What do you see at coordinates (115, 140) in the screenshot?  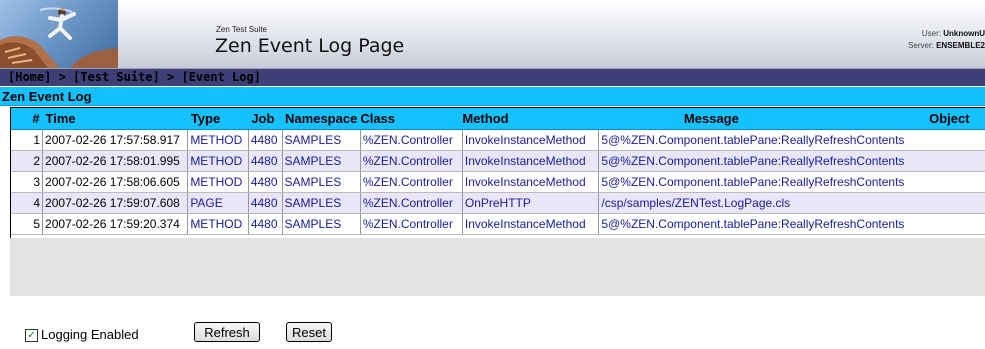 I see `cell-time: 2007-02-26 17:57:58.917` at bounding box center [115, 140].